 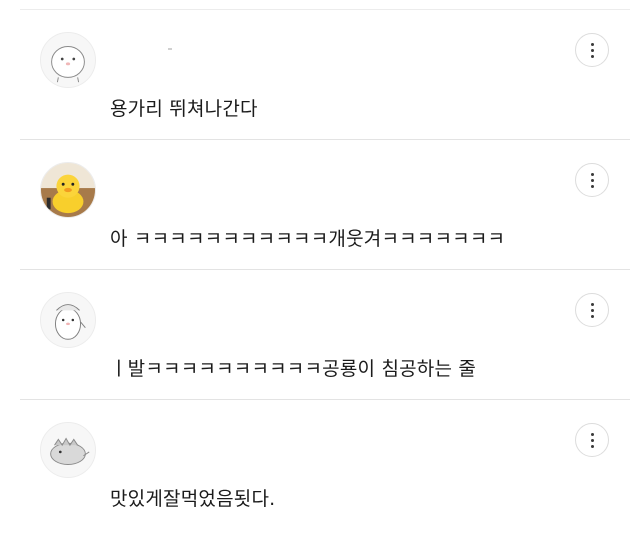 I want to click on yellow-duckling-icon, so click(x=68, y=190).